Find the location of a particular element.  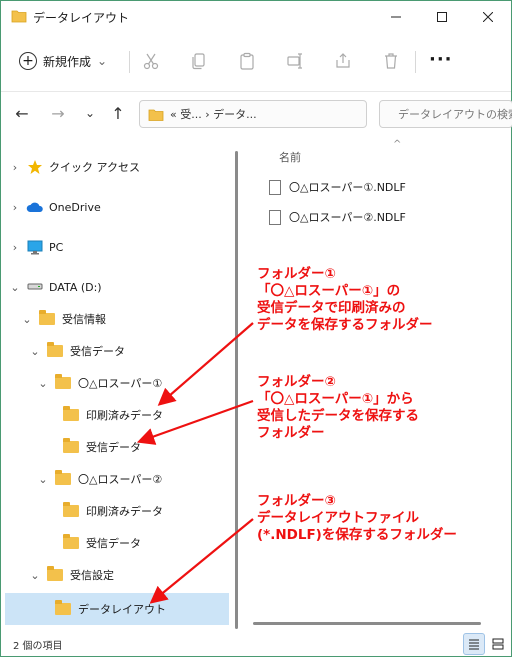

new-button: + 新規作成 ⌄ is located at coordinates (63, 61).